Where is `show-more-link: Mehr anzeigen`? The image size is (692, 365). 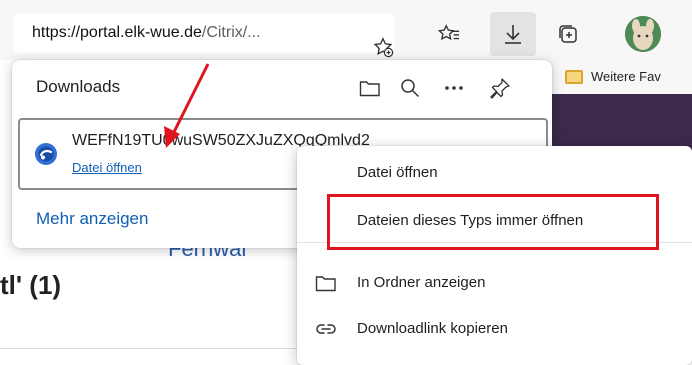
show-more-link: Mehr anzeigen is located at coordinates (92, 219).